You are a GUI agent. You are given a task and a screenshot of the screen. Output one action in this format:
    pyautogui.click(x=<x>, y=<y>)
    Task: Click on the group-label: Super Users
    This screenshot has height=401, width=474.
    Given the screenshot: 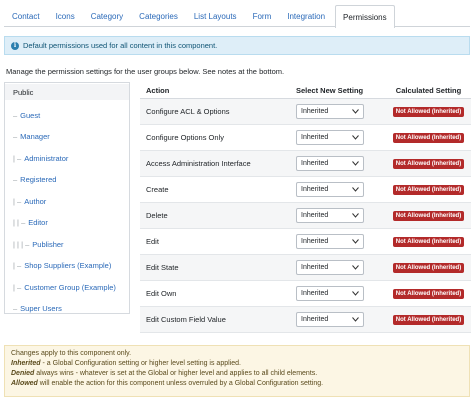 What is the action you would take?
    pyautogui.click(x=41, y=308)
    